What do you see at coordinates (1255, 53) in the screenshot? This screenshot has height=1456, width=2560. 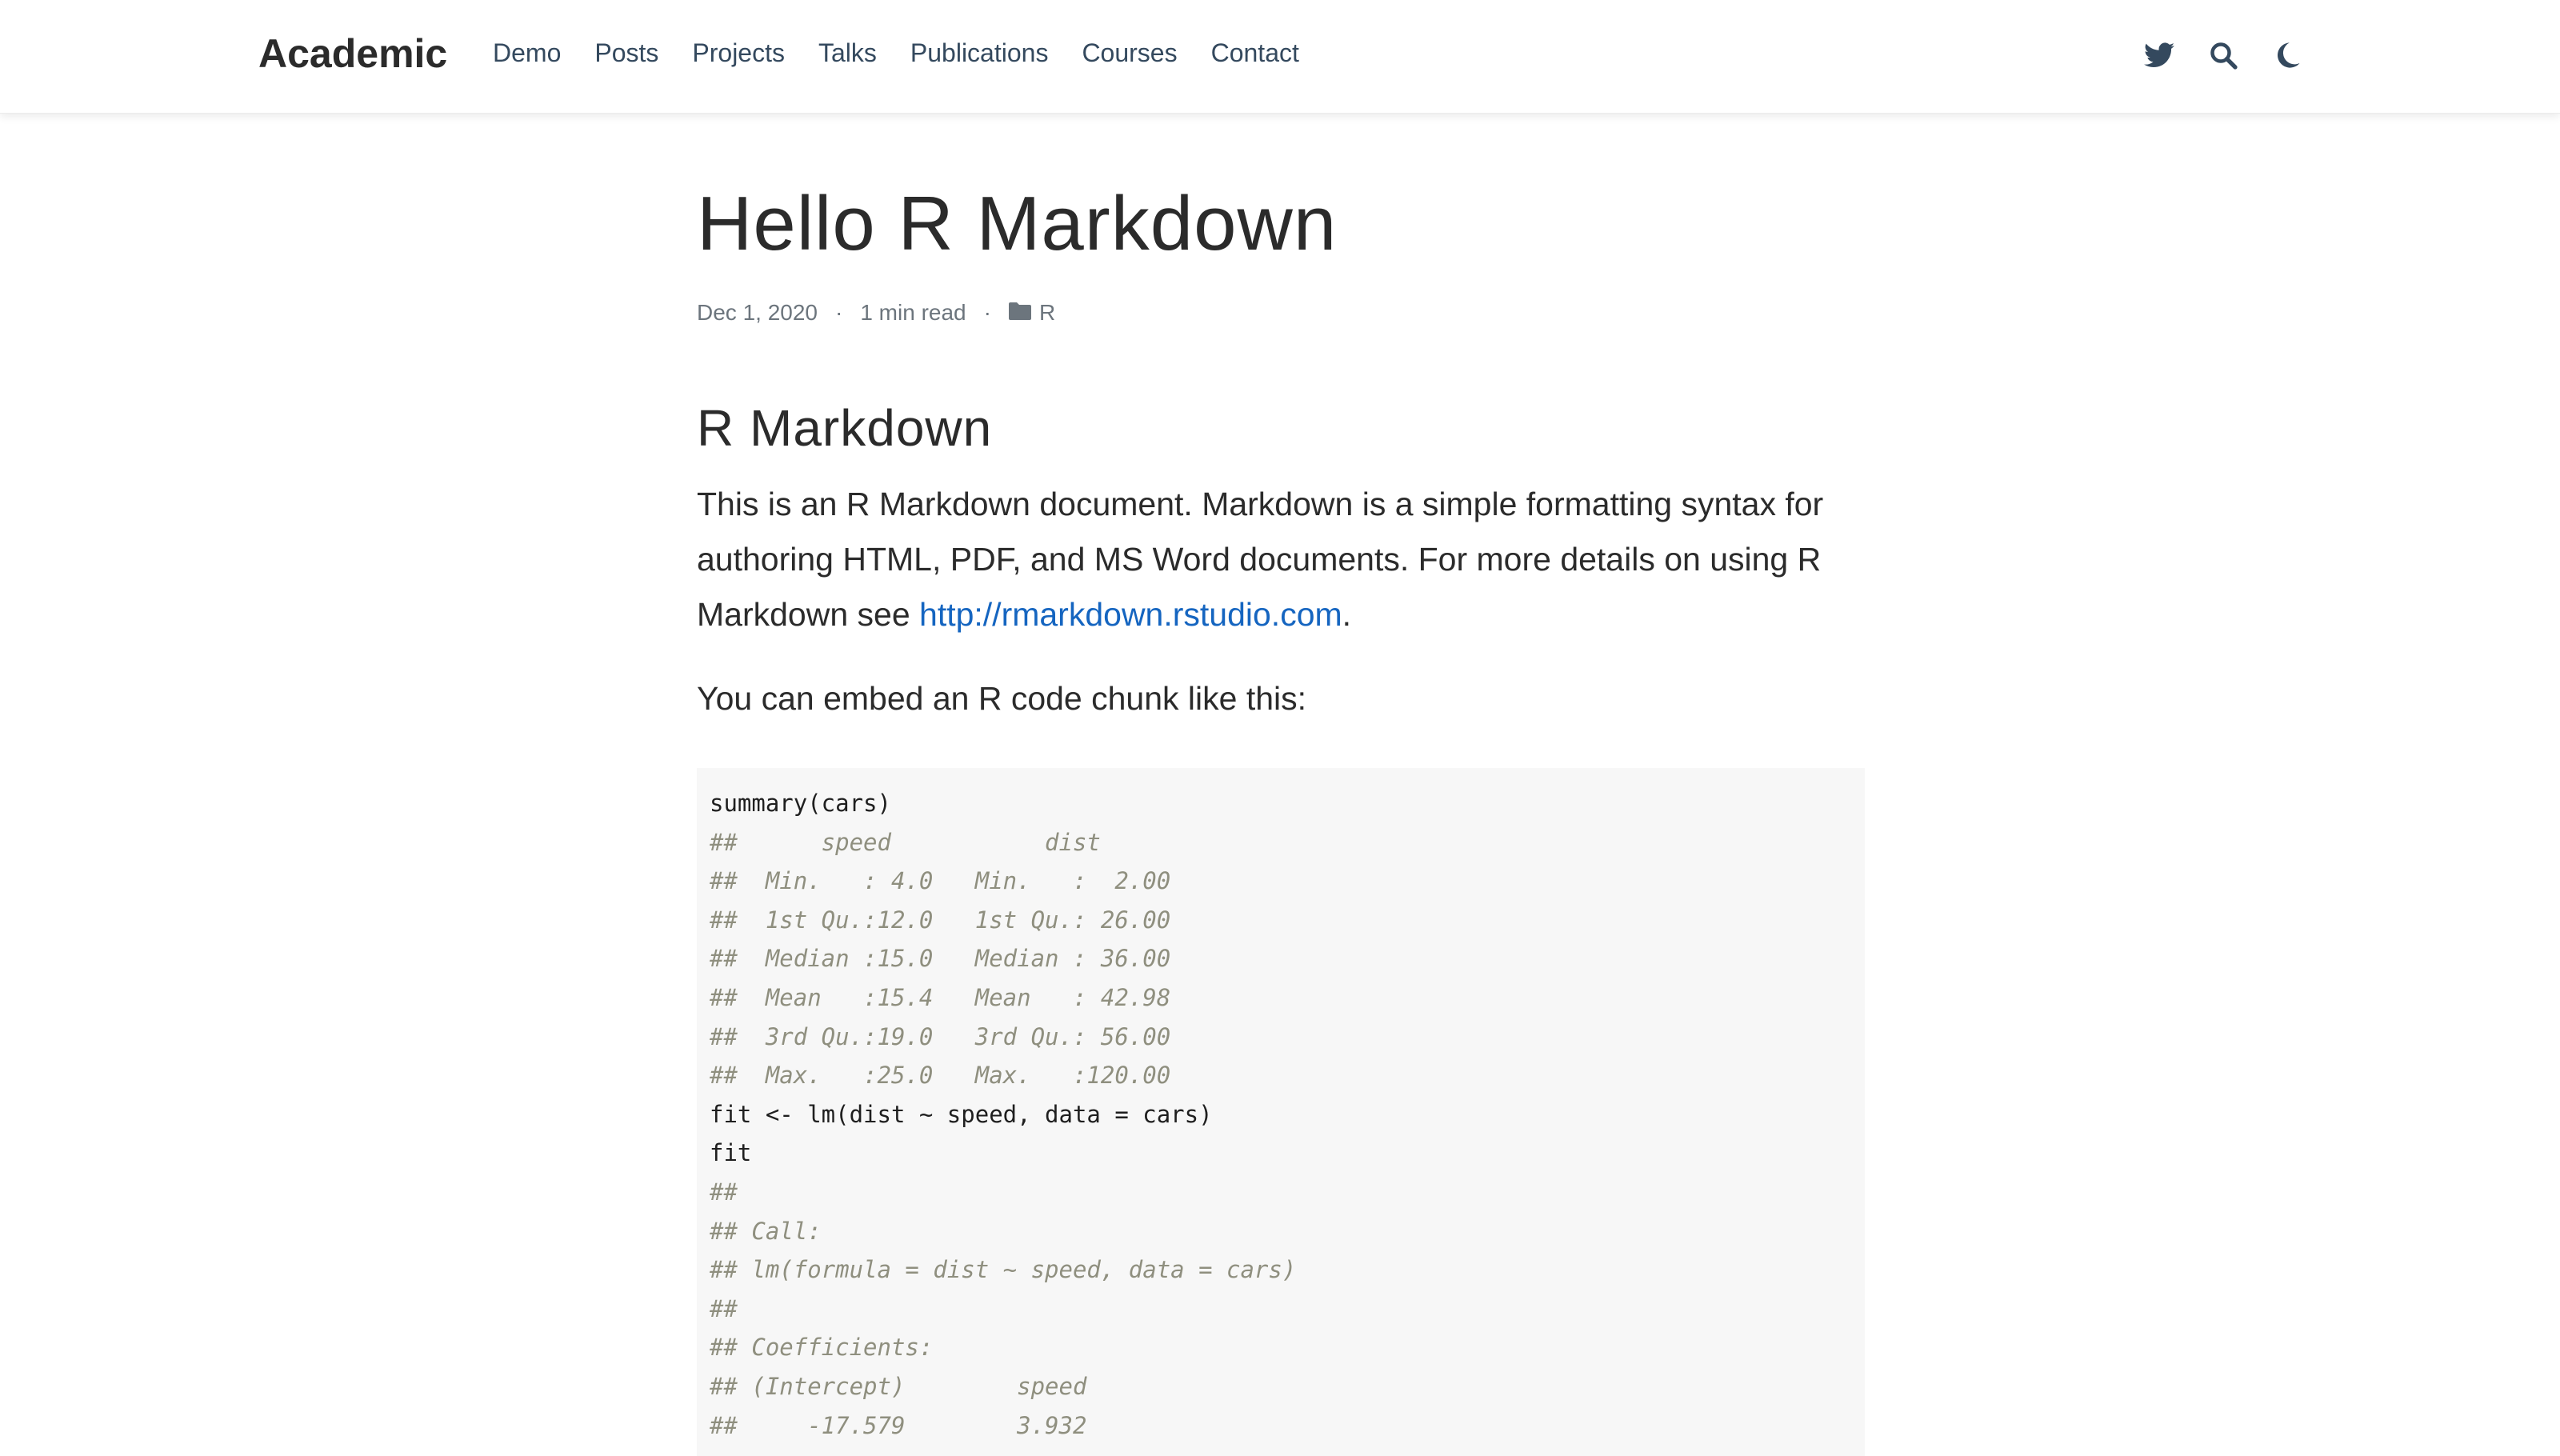 I see `nav-item-contact: Contact` at bounding box center [1255, 53].